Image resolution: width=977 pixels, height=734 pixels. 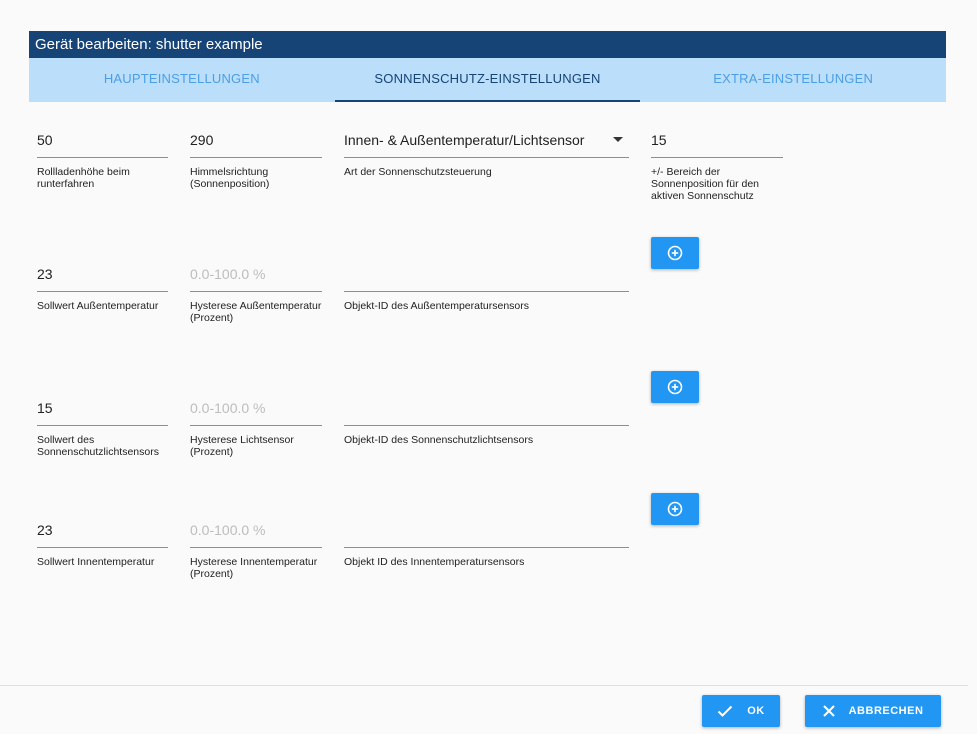 What do you see at coordinates (486, 412) in the screenshot?
I see `light-sensor-object-id-input` at bounding box center [486, 412].